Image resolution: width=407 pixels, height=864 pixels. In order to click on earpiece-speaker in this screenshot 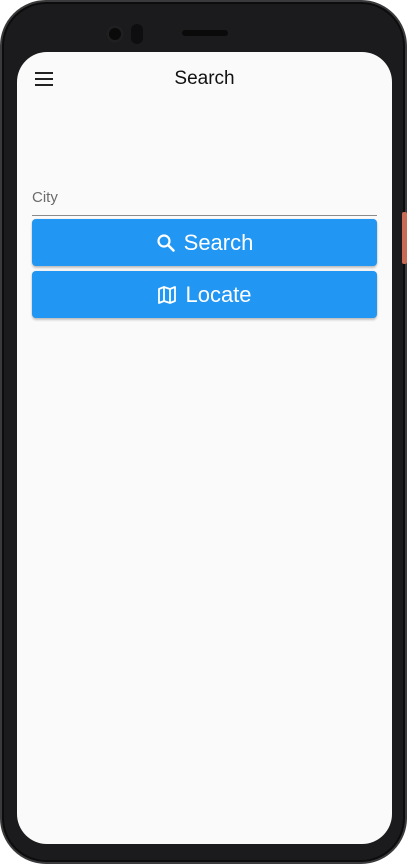, I will do `click(205, 33)`.